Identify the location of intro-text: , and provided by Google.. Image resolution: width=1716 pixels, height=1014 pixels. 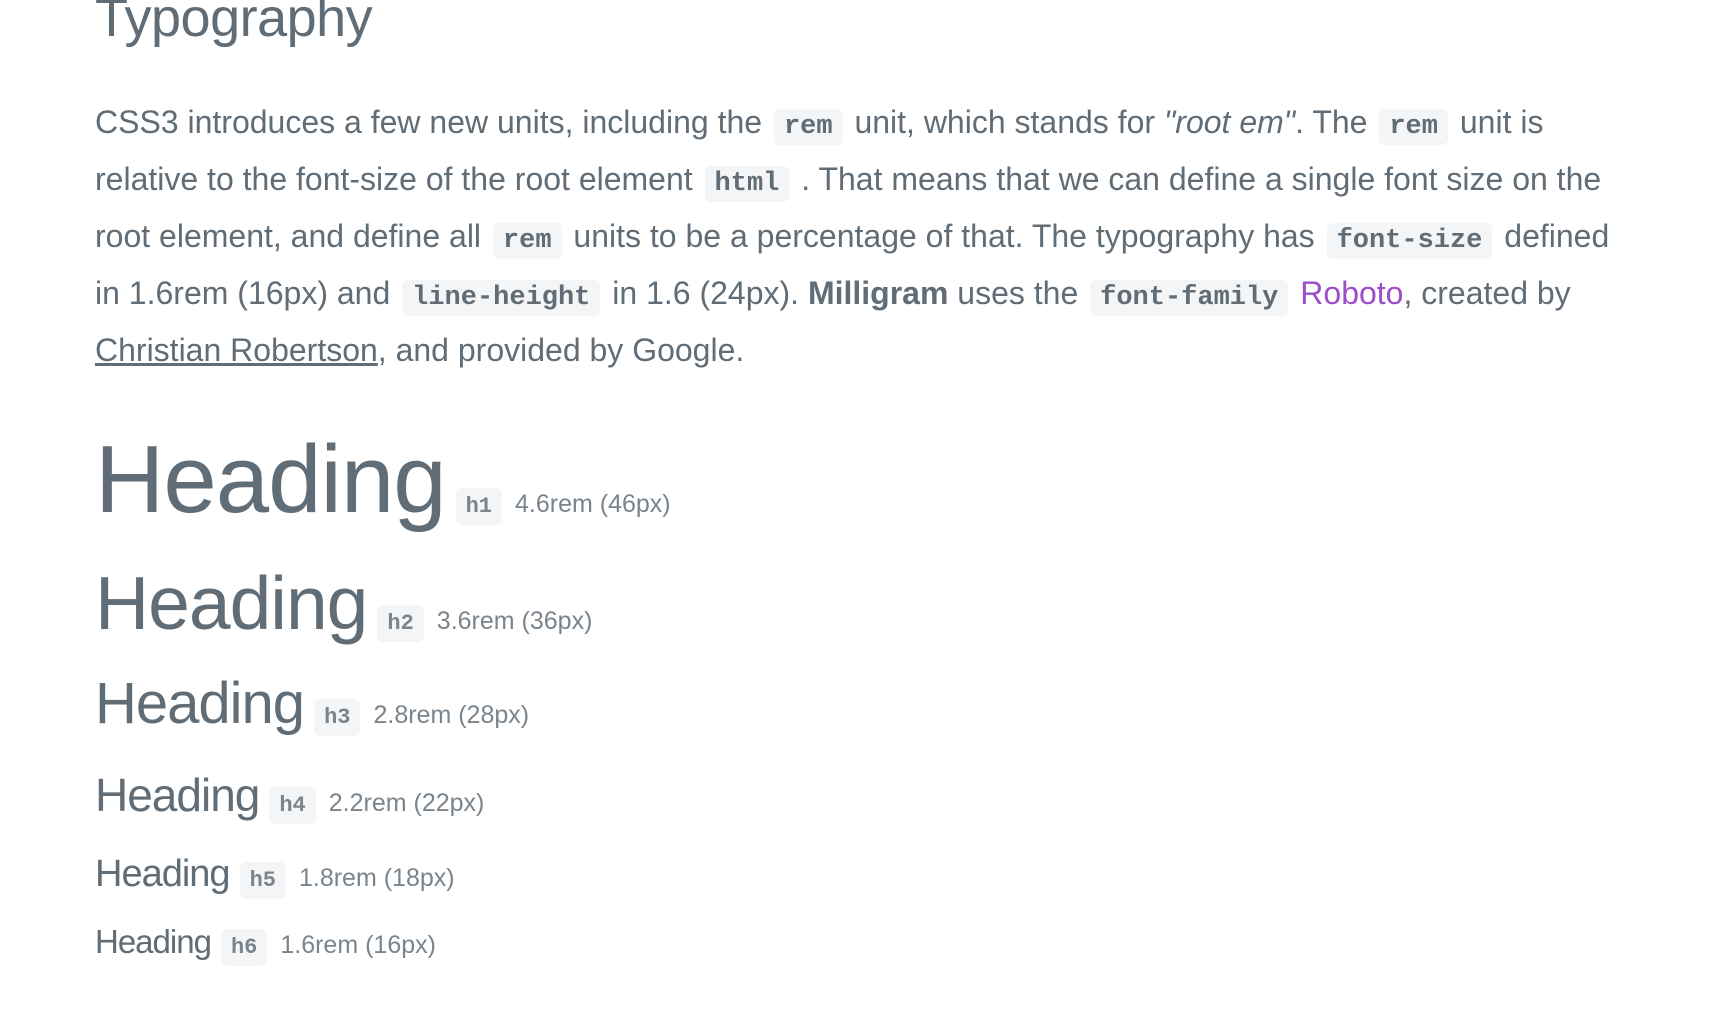
(561, 350).